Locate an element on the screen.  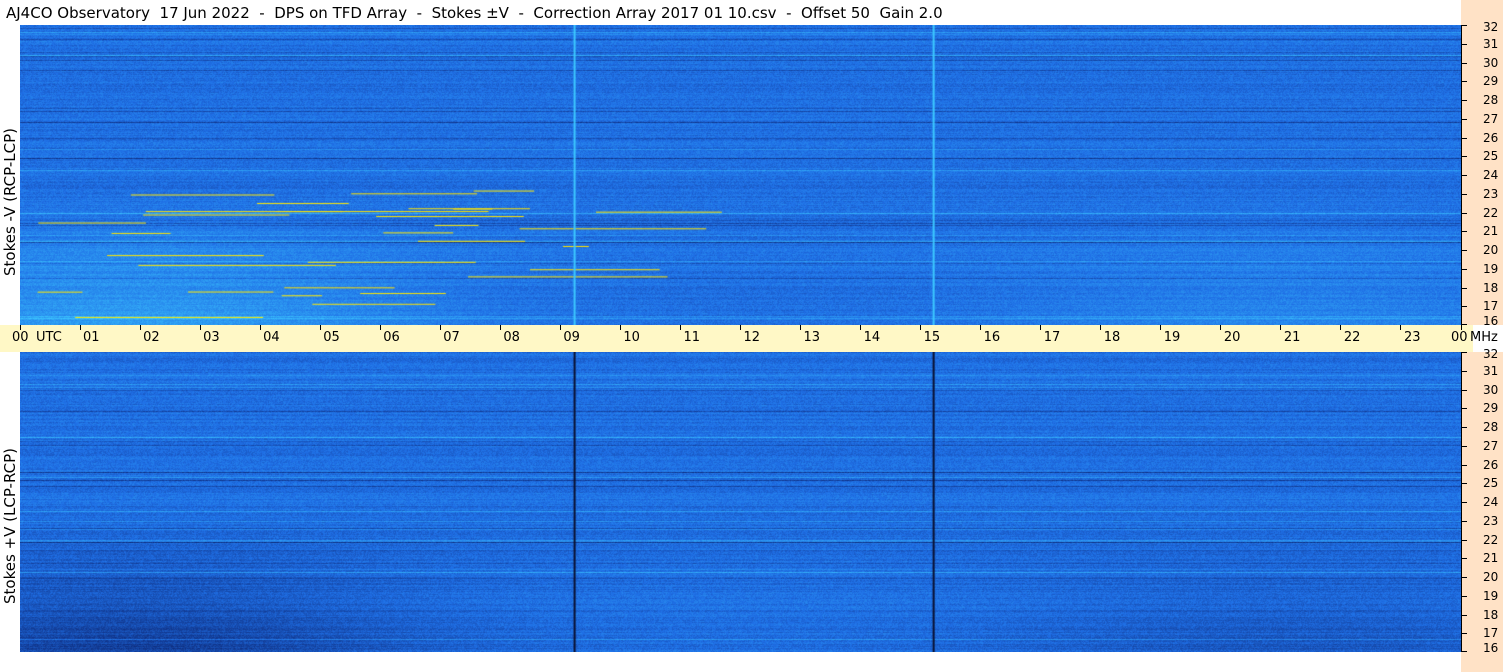
utc-tick-label-23: 23 is located at coordinates (1412, 337).